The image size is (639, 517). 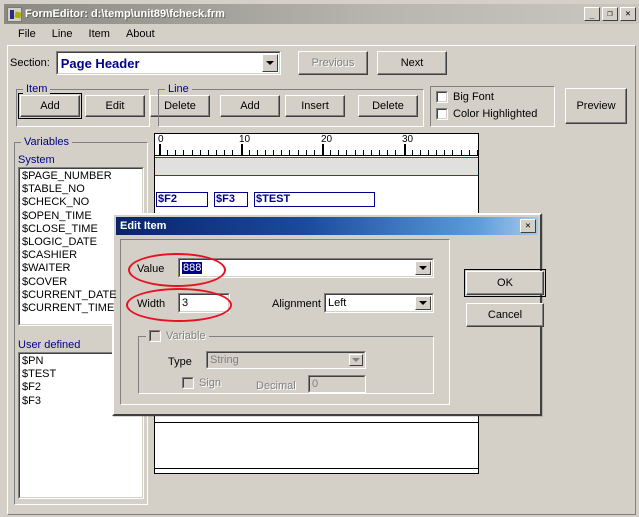 I want to click on user-defined-list: $PN $TEST $F2 $F3, so click(x=81, y=425).